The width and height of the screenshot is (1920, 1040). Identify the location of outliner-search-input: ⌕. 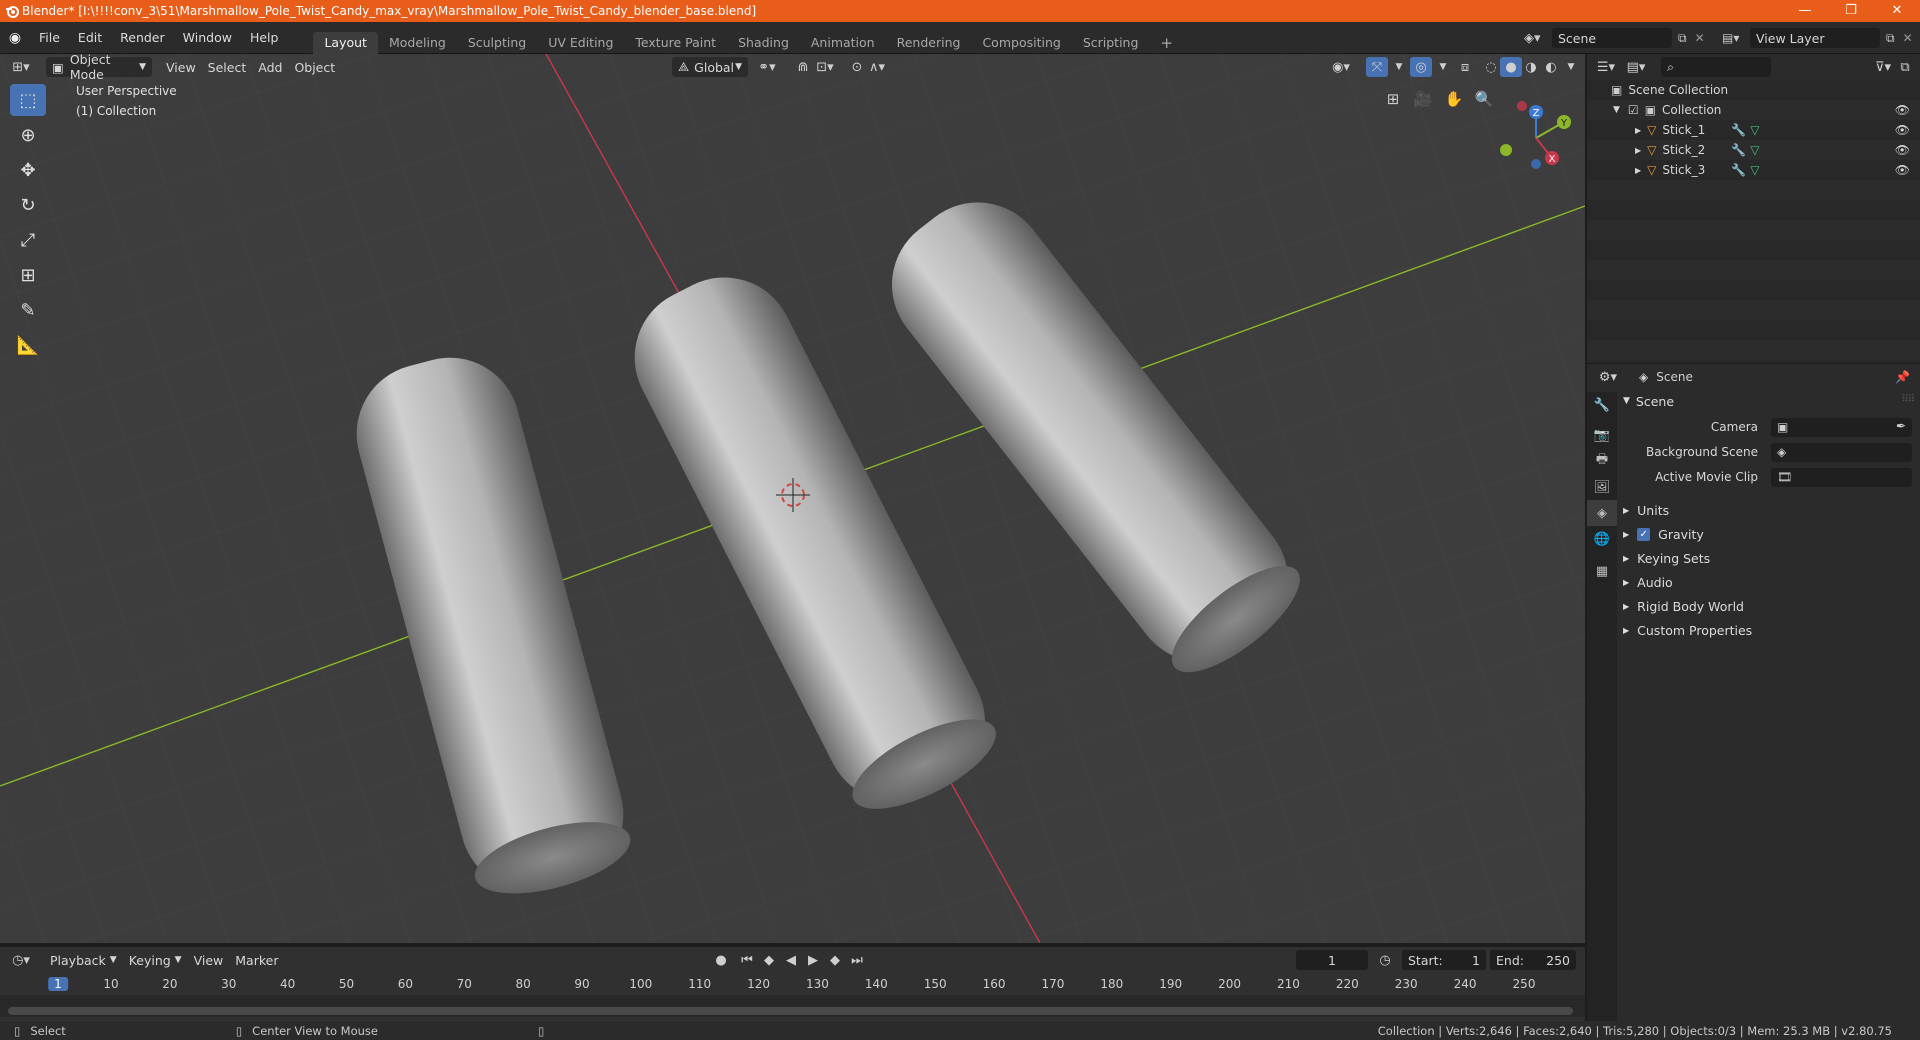
(1716, 67).